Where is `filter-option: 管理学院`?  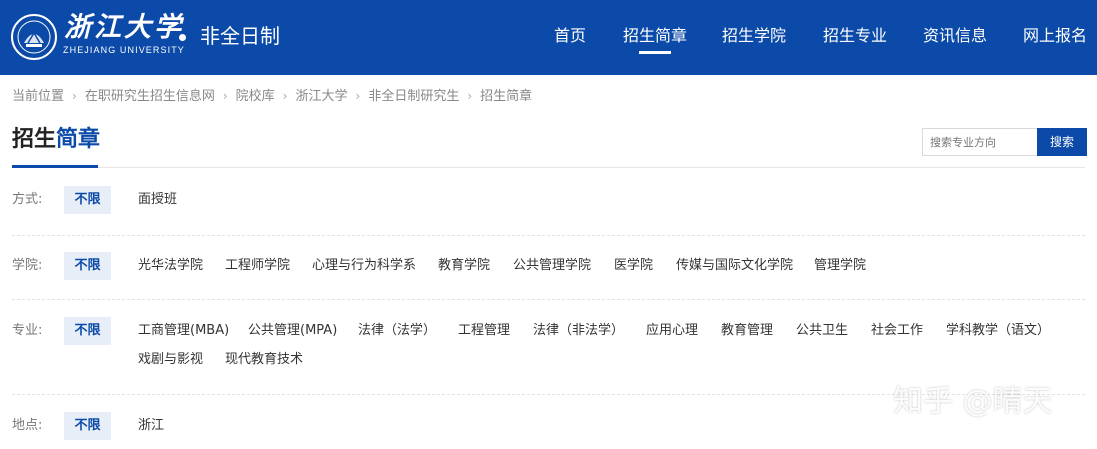
filter-option: 管理学院 is located at coordinates (840, 266).